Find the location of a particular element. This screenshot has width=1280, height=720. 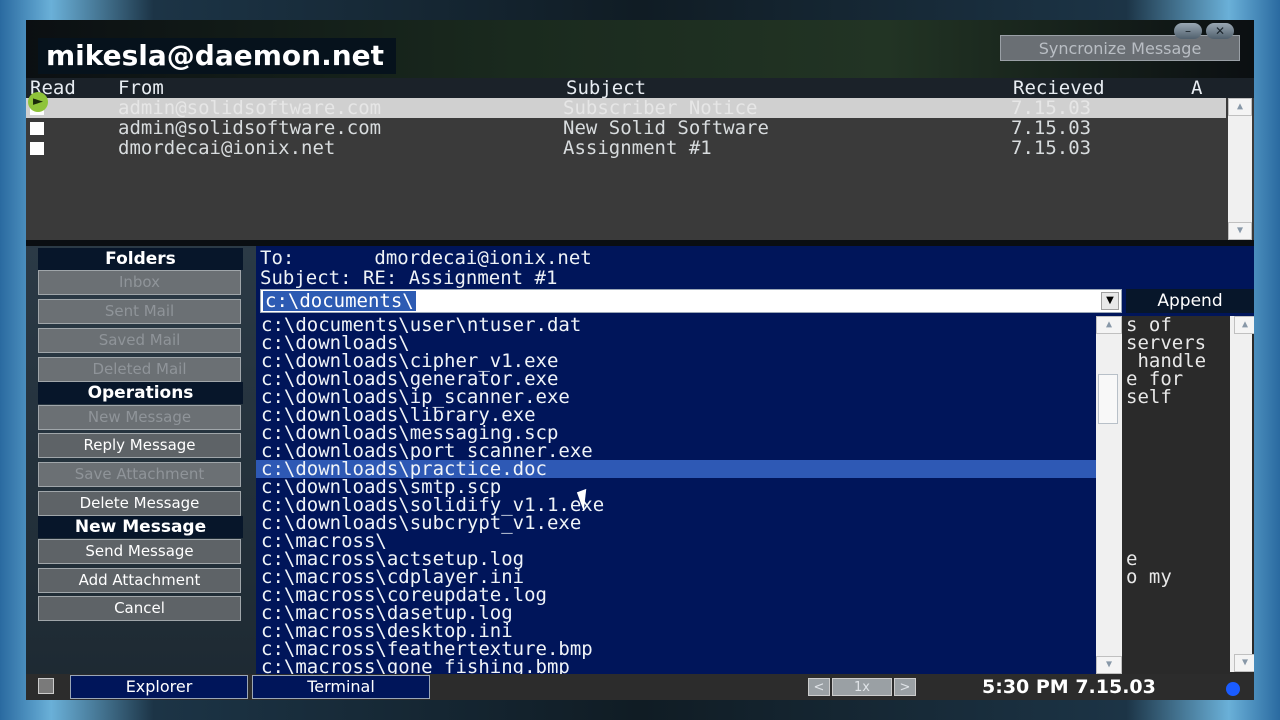

taskbar-checkbox is located at coordinates (46, 686).